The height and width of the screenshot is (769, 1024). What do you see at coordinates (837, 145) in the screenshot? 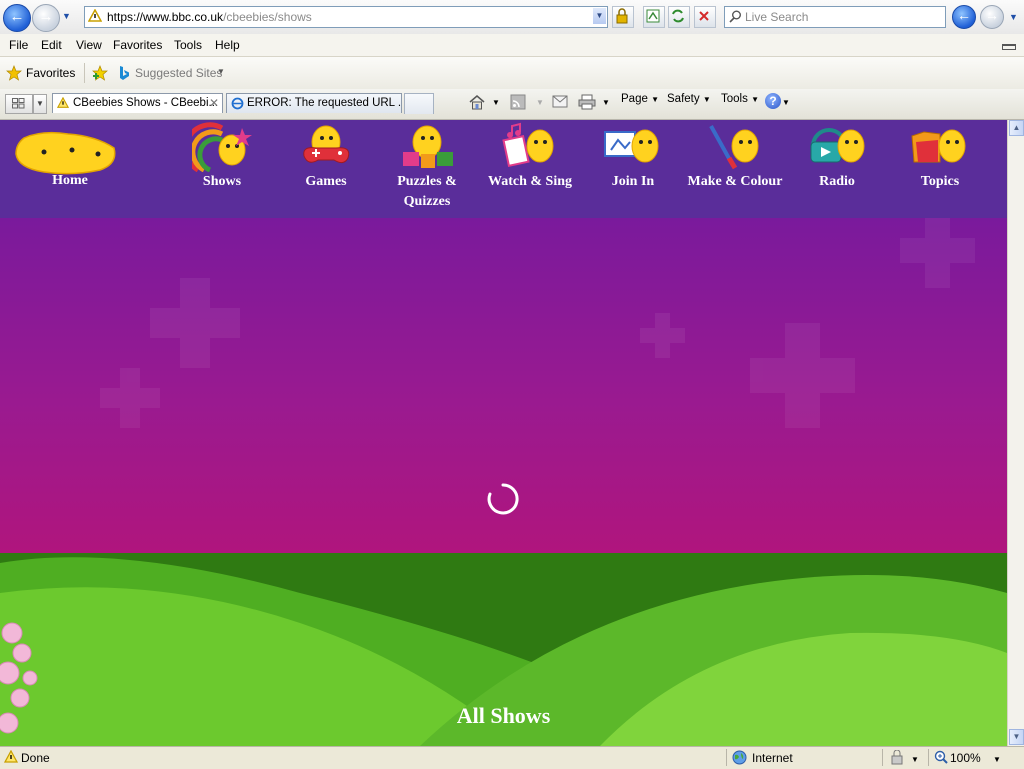
I see `radio-headphones-icon` at bounding box center [837, 145].